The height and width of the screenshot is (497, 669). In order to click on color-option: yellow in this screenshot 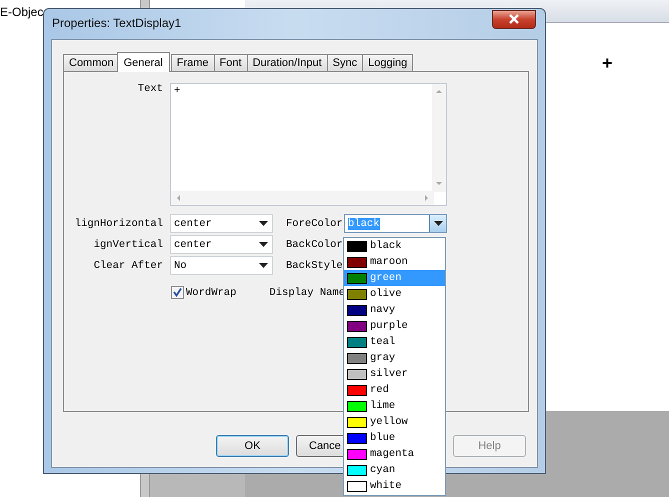, I will do `click(394, 422)`.